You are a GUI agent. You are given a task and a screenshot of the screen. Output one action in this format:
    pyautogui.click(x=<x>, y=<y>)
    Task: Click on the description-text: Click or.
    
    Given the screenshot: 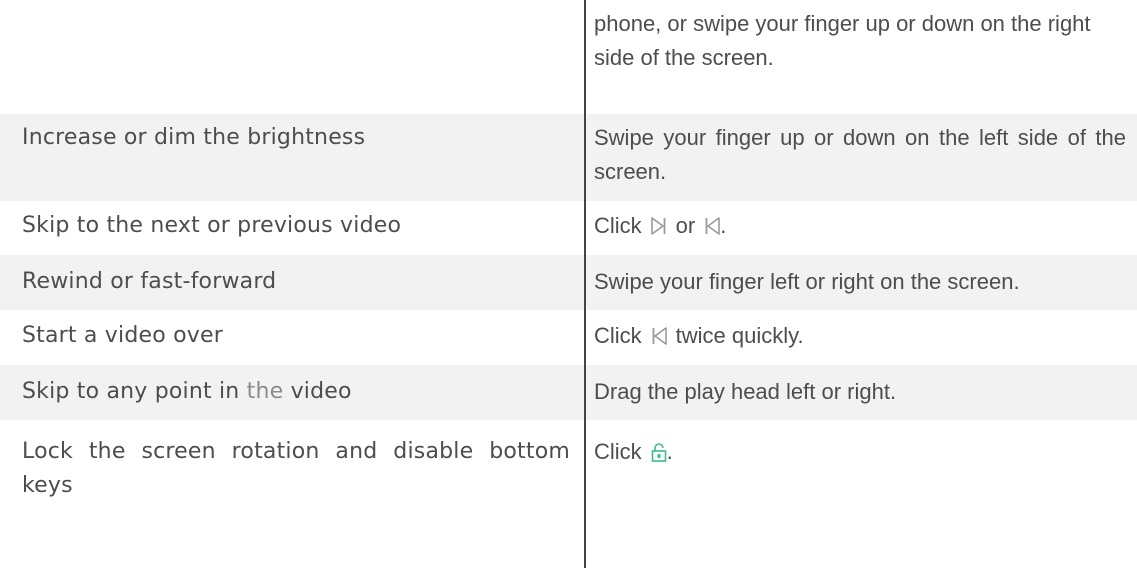 What is the action you would take?
    pyautogui.click(x=860, y=227)
    